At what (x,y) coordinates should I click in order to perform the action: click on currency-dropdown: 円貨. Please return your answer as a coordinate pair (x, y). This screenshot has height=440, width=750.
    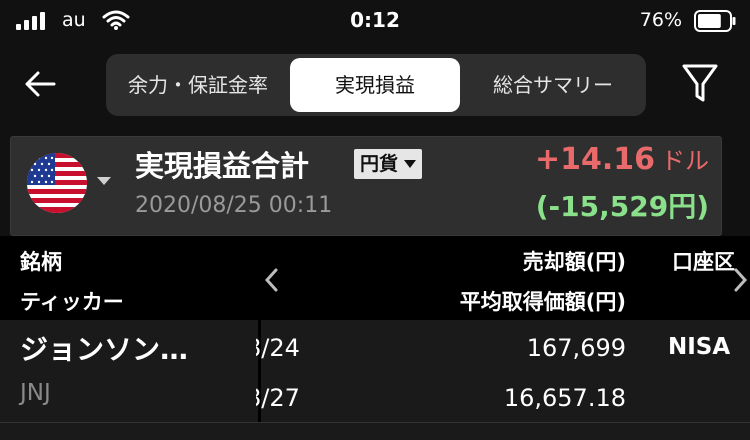
    Looking at the image, I should click on (388, 164).